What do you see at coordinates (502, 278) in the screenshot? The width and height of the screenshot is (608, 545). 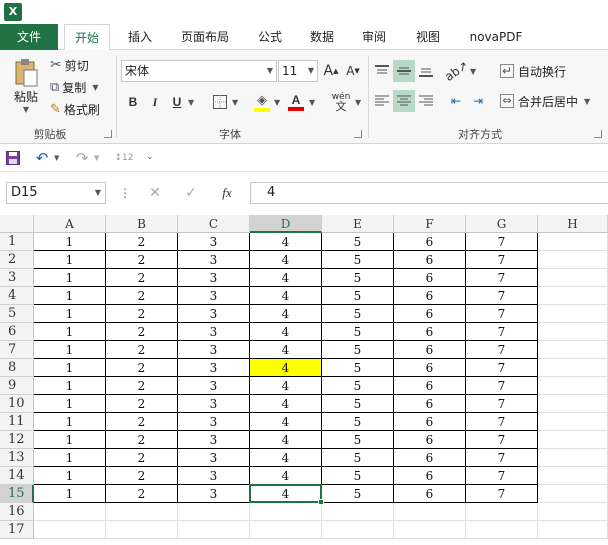 I see `cell-g3: 7` at bounding box center [502, 278].